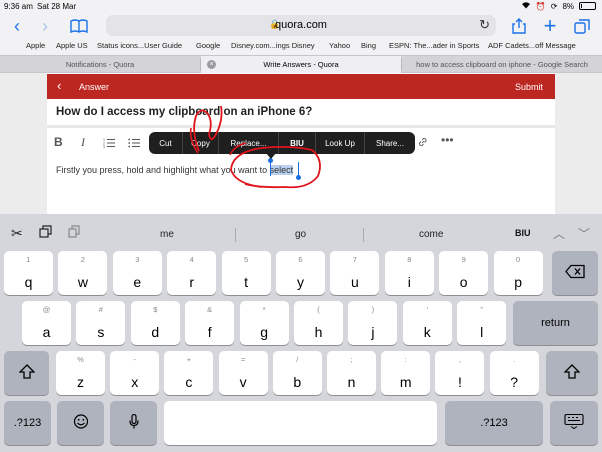  What do you see at coordinates (100, 64) in the screenshot?
I see `tab-notifications: Notifications - Quora` at bounding box center [100, 64].